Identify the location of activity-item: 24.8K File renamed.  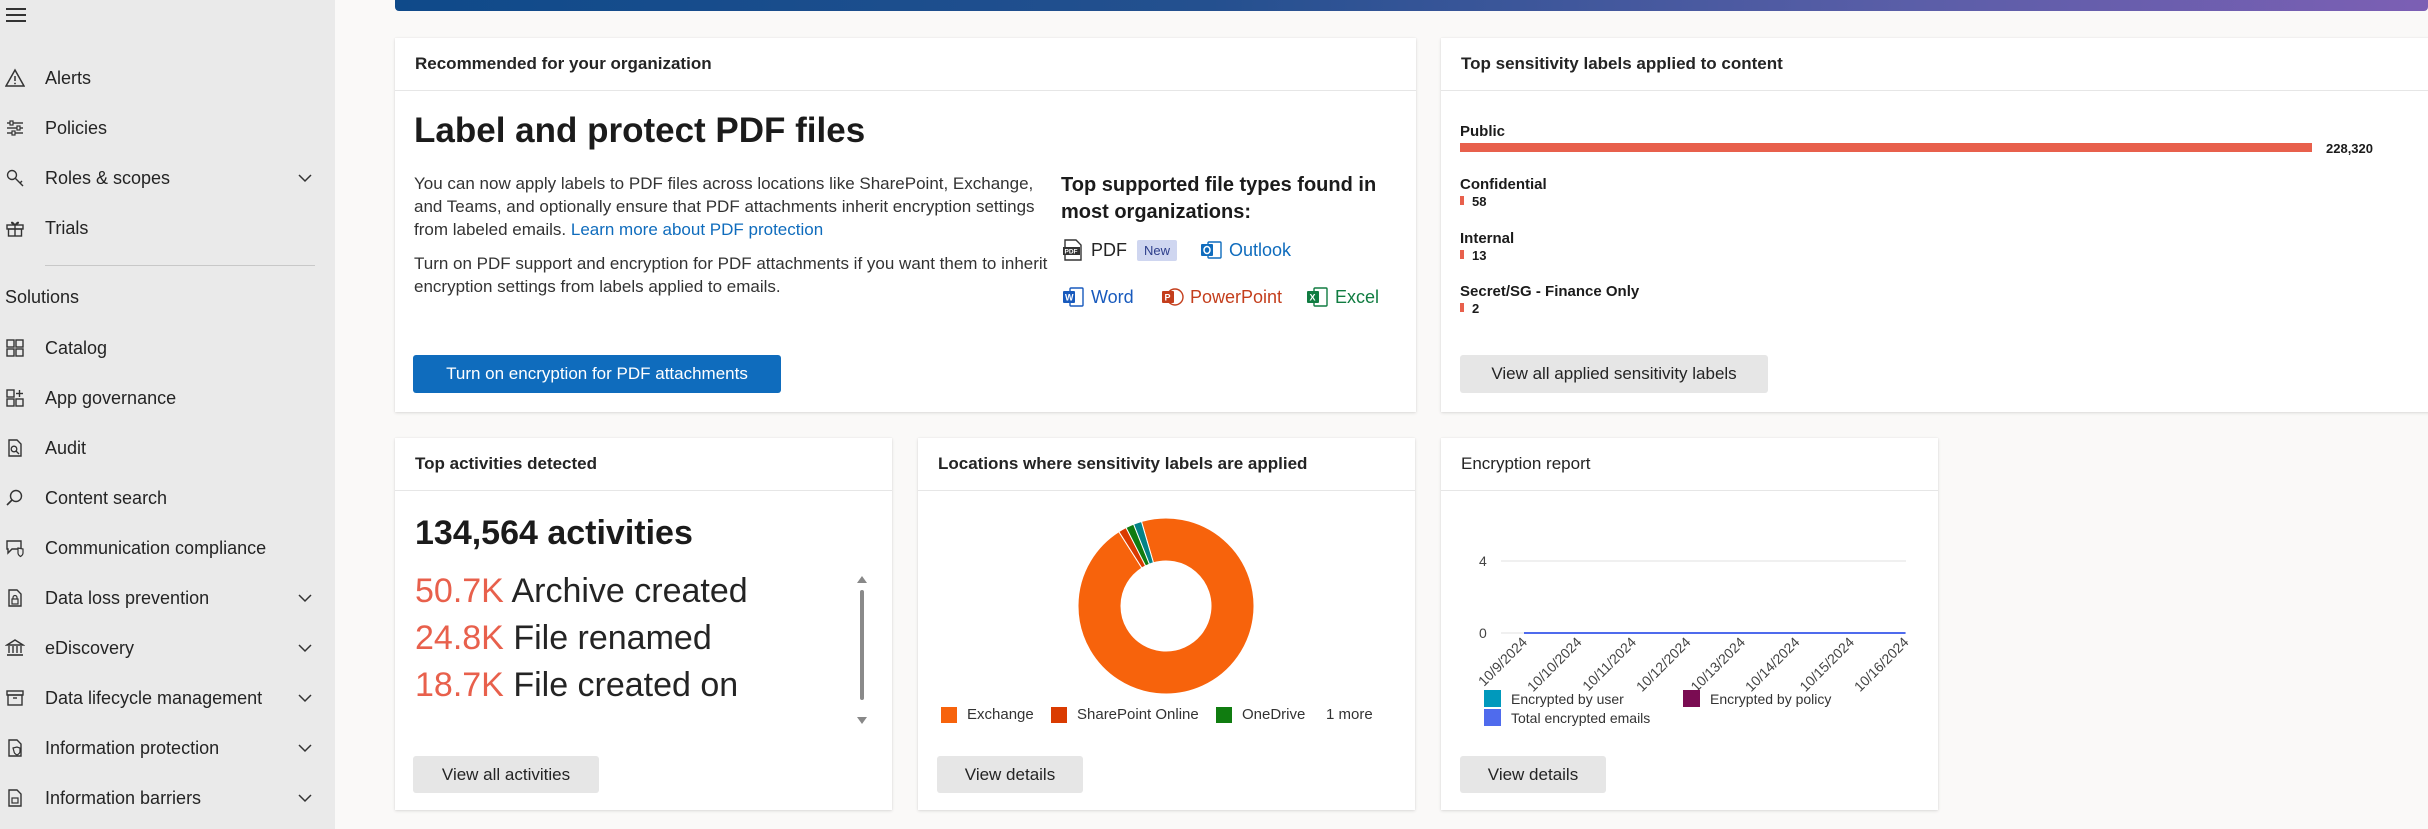
(635, 638).